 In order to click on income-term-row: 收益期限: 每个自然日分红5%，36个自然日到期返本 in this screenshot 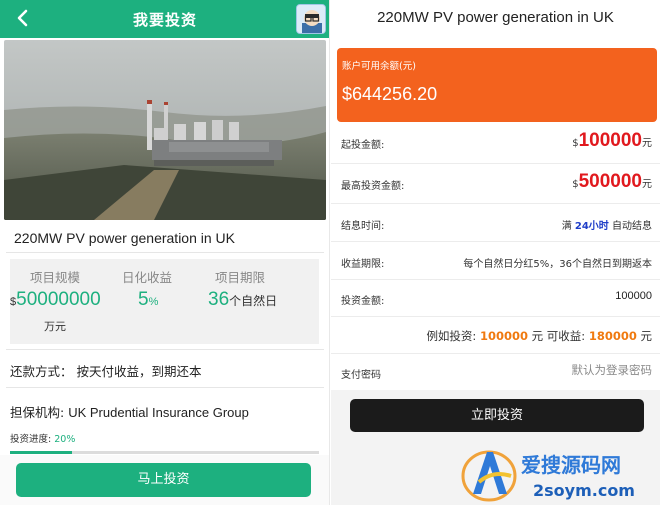, I will do `click(495, 261)`.